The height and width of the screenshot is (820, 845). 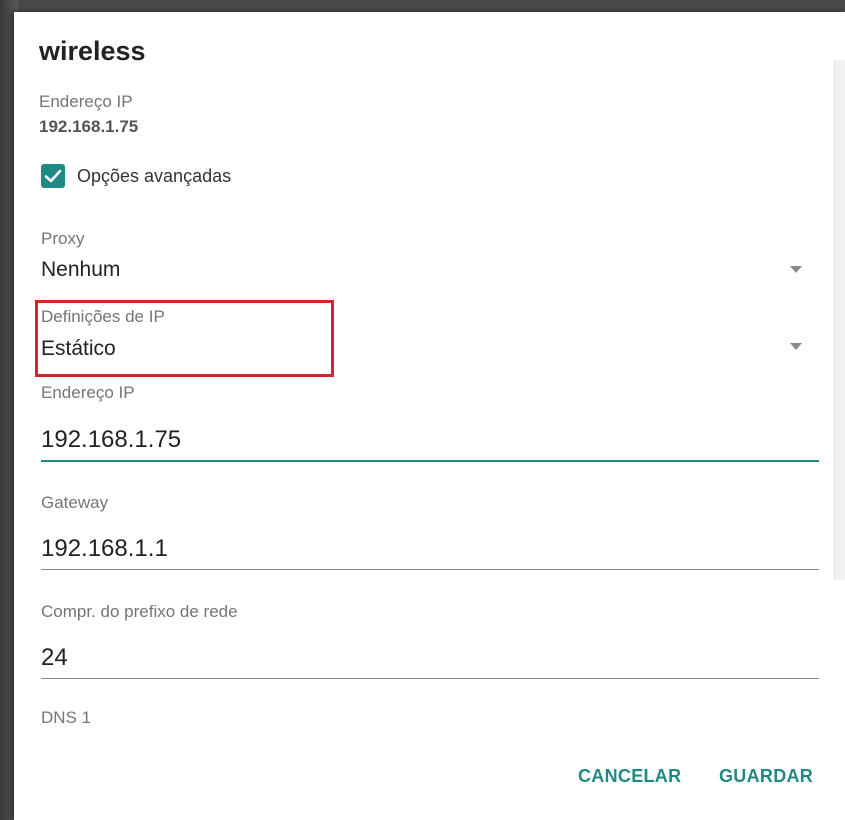 I want to click on advanced-options-checkbox, so click(x=53, y=176).